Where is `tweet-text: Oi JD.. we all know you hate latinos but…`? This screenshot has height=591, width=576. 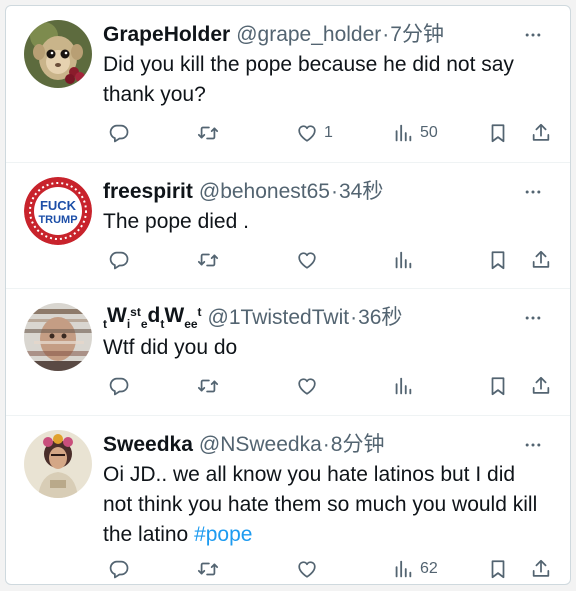
tweet-text: Oi JD.. we all know you hate latinos but… is located at coordinates (325, 505).